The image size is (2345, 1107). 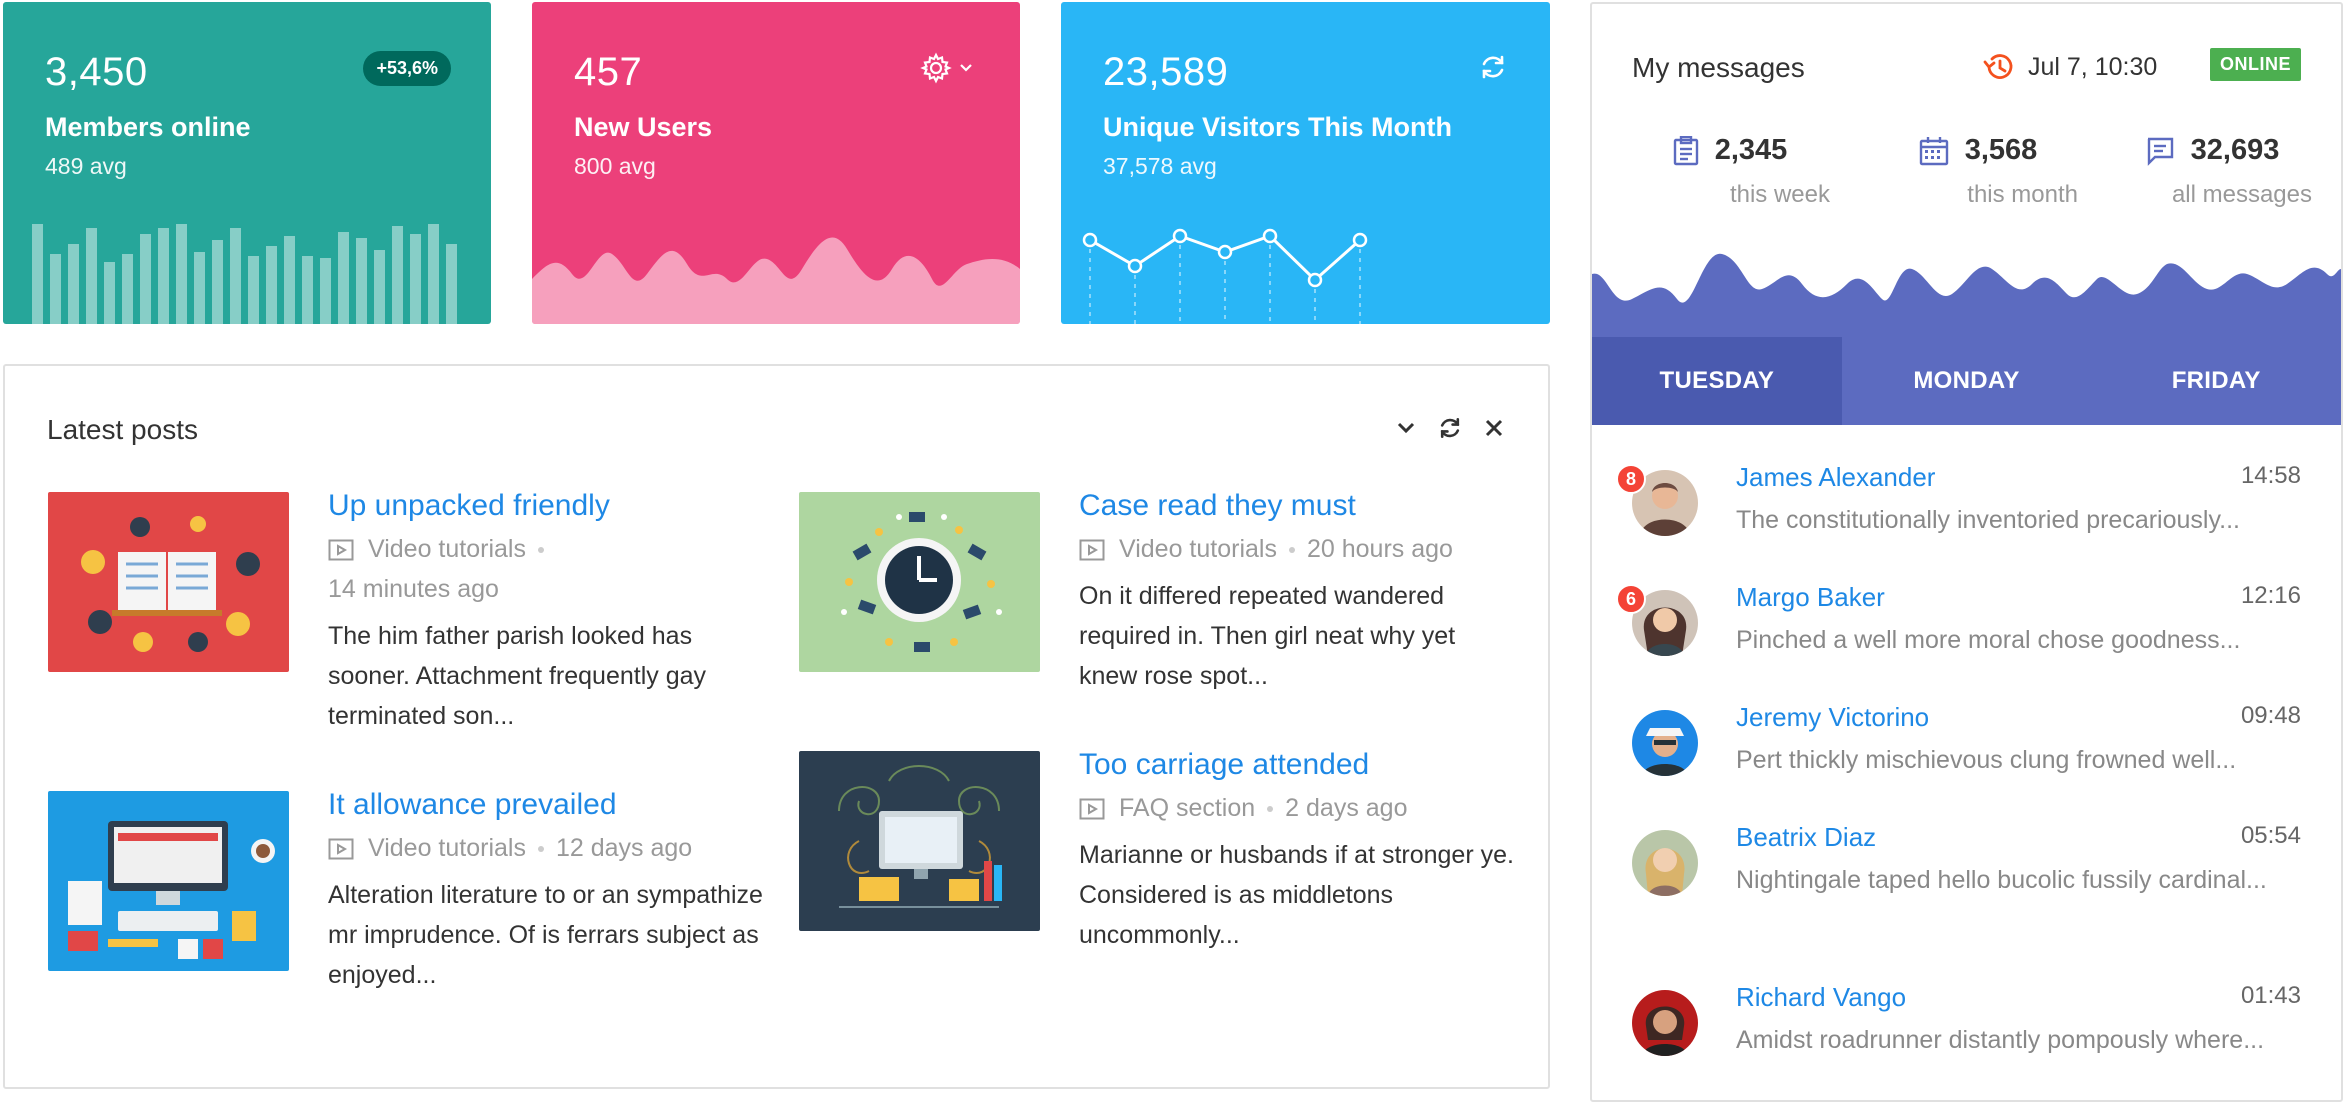 I want to click on message-time: 12:16, so click(x=2270, y=595).